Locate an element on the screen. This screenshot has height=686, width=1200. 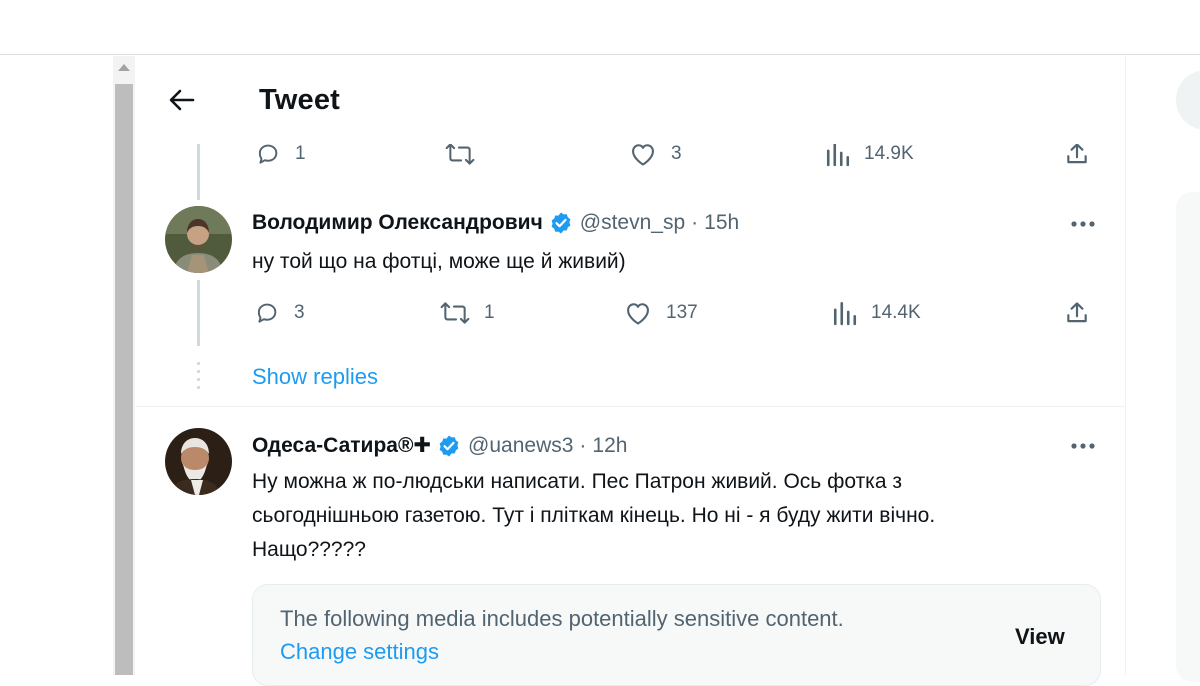
retweet-button is located at coordinates (467, 154).